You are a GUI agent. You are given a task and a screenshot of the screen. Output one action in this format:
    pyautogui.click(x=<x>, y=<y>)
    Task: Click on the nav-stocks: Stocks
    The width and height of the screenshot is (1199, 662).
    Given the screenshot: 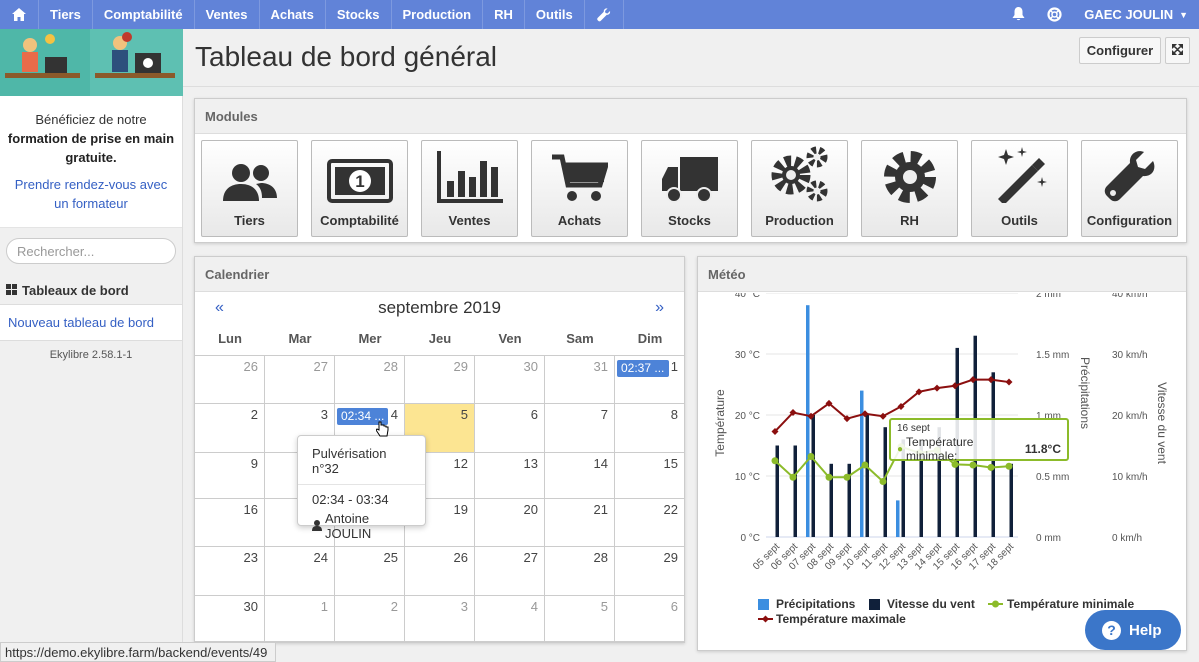 What is the action you would take?
    pyautogui.click(x=359, y=14)
    